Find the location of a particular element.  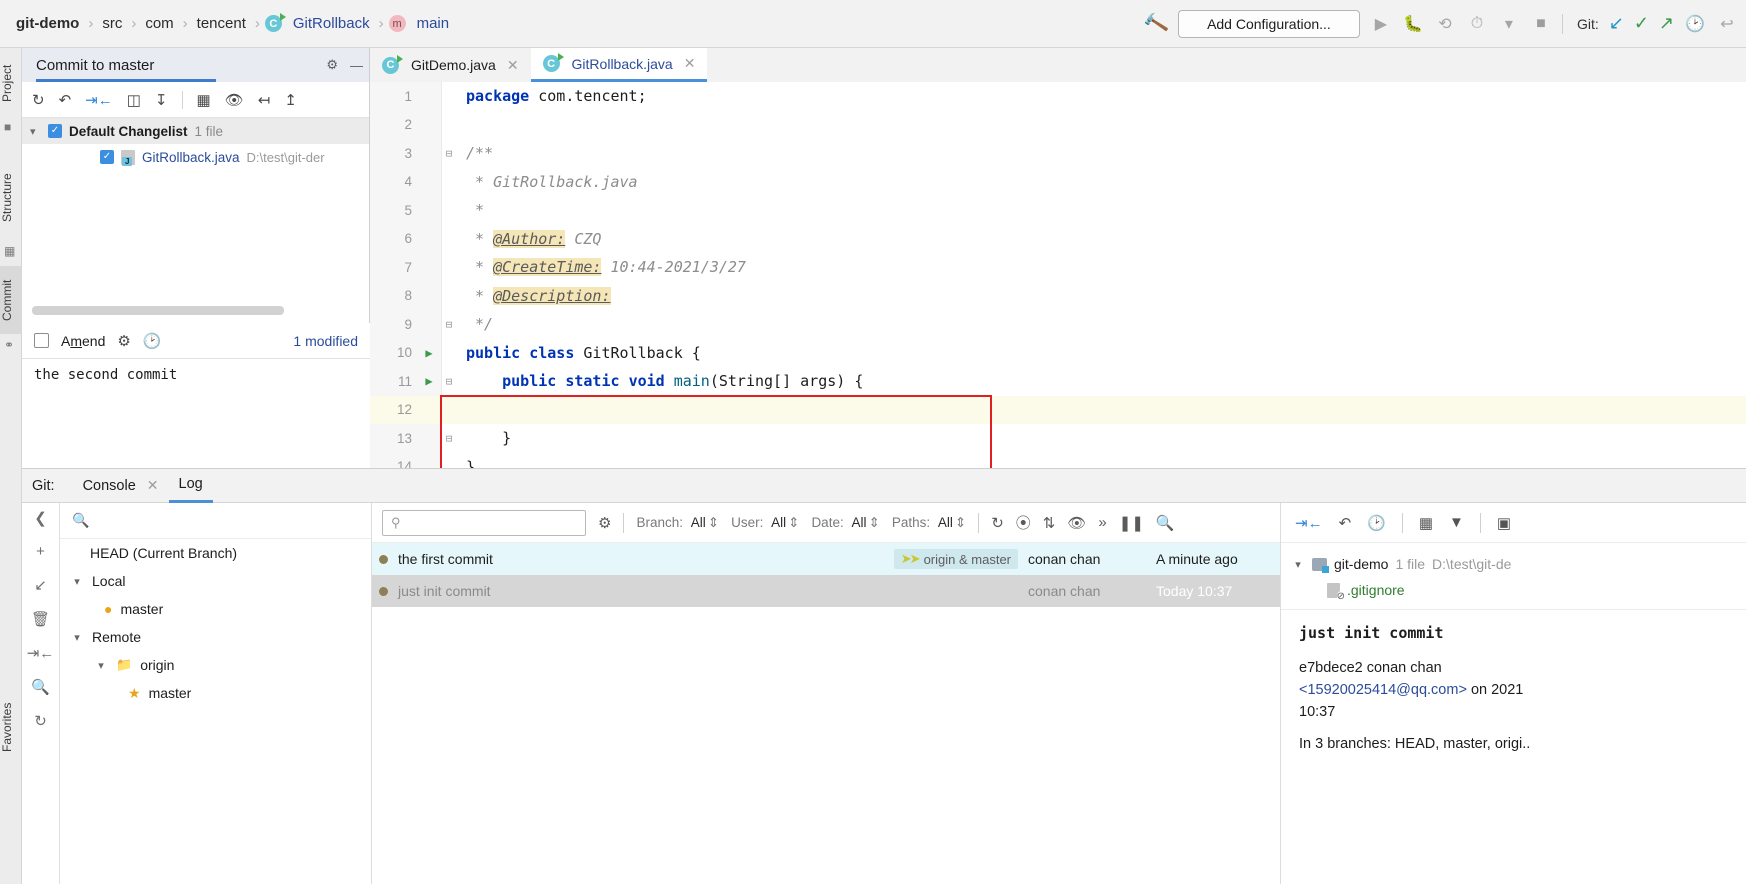

changelist-row: ▾ ✓ Default Changelist 1 file is located at coordinates (195, 131).